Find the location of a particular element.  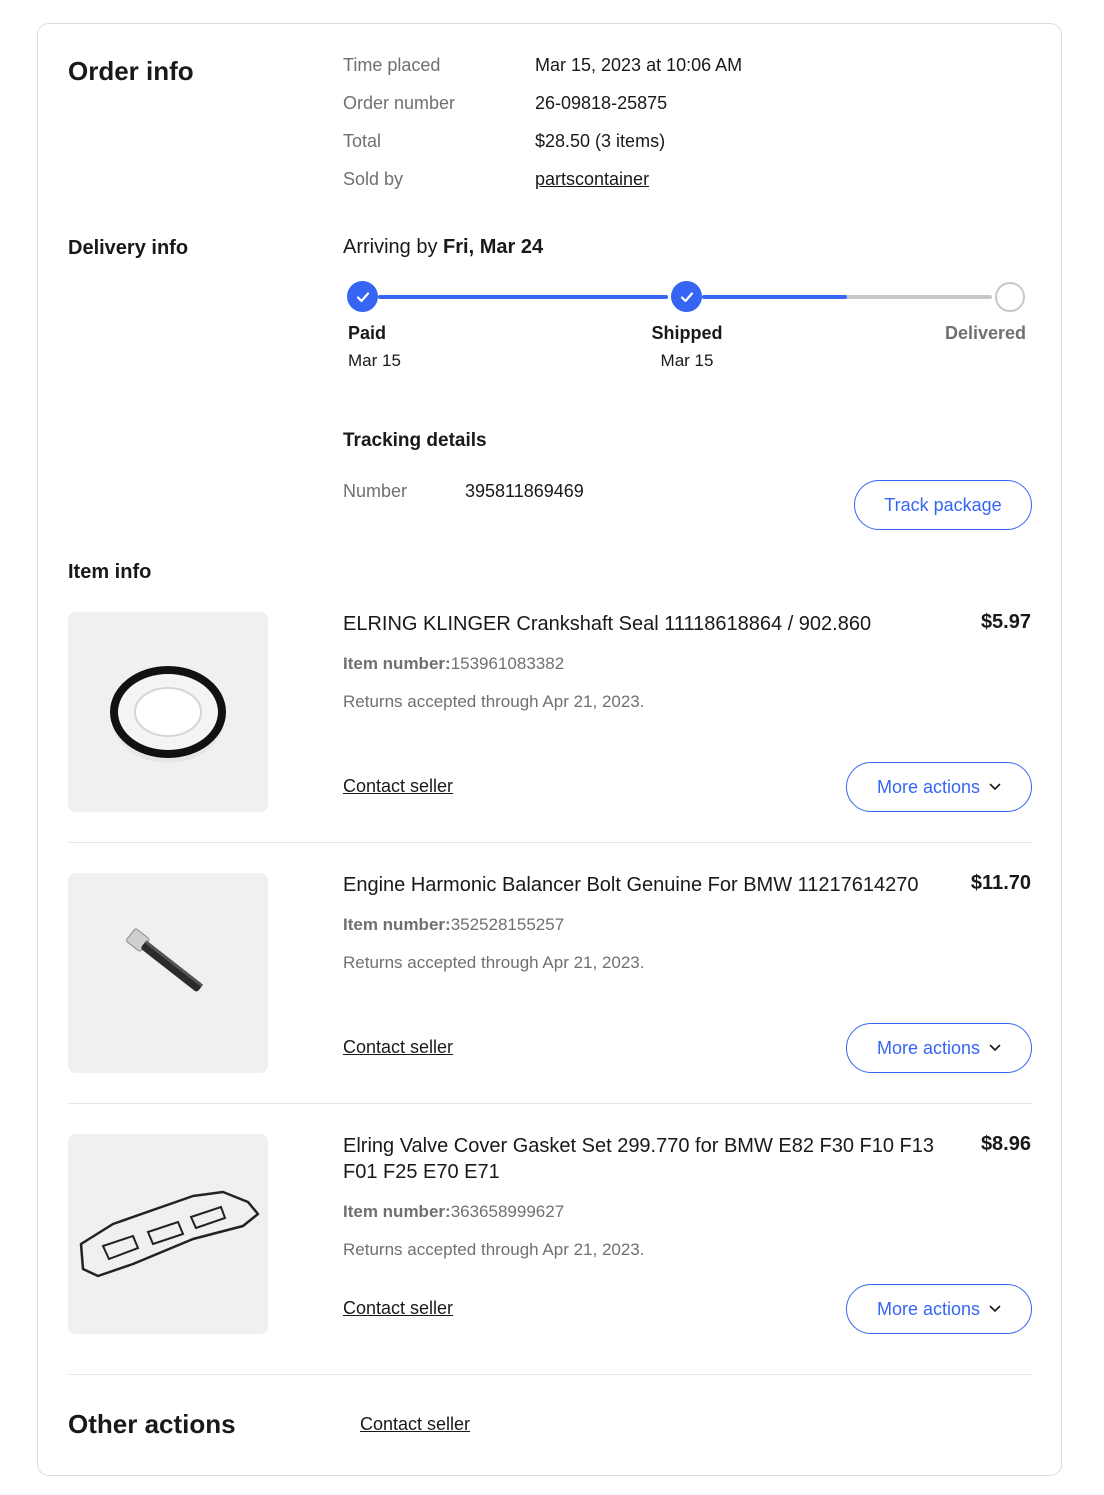

item-price: $11.70 is located at coordinates (1000, 883).